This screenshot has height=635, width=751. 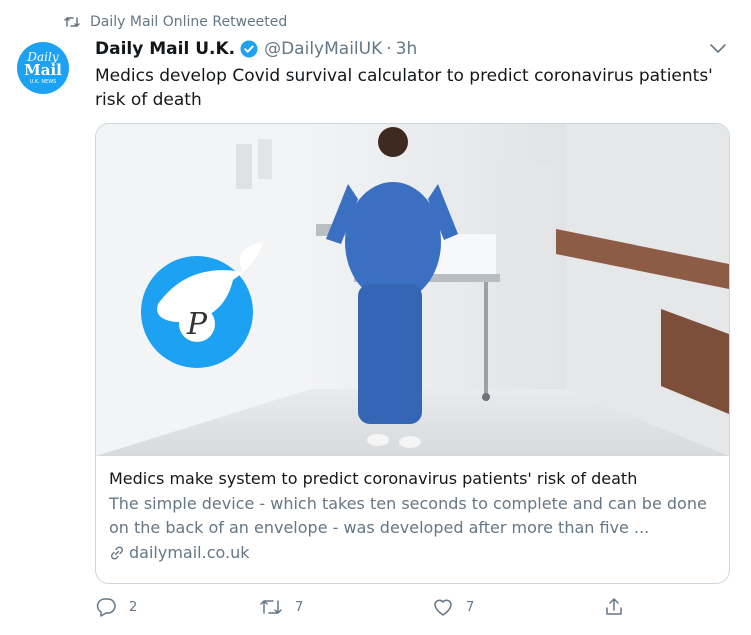 What do you see at coordinates (43, 82) in the screenshot?
I see `avatar-line3: U.K. NEWS` at bounding box center [43, 82].